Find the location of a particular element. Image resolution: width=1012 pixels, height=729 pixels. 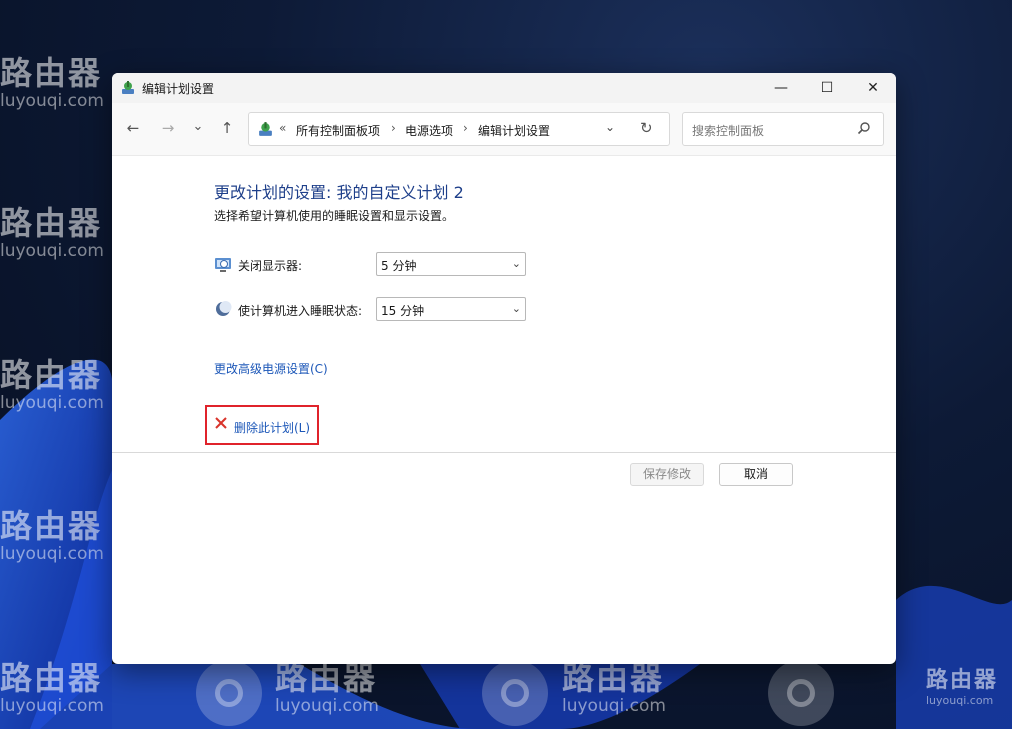

address-dropdown-button: ⌄ is located at coordinates (610, 127).